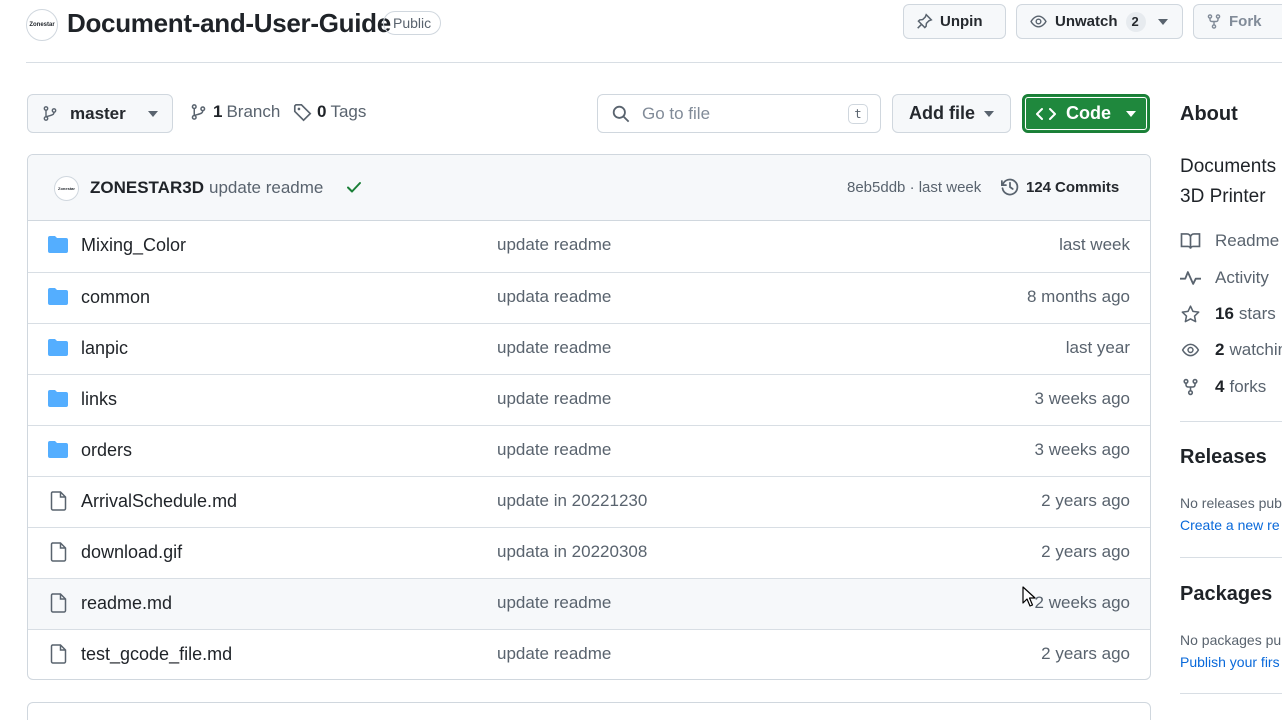  What do you see at coordinates (676, 113) in the screenshot?
I see `go-to-file-placeholder: Go to file` at bounding box center [676, 113].